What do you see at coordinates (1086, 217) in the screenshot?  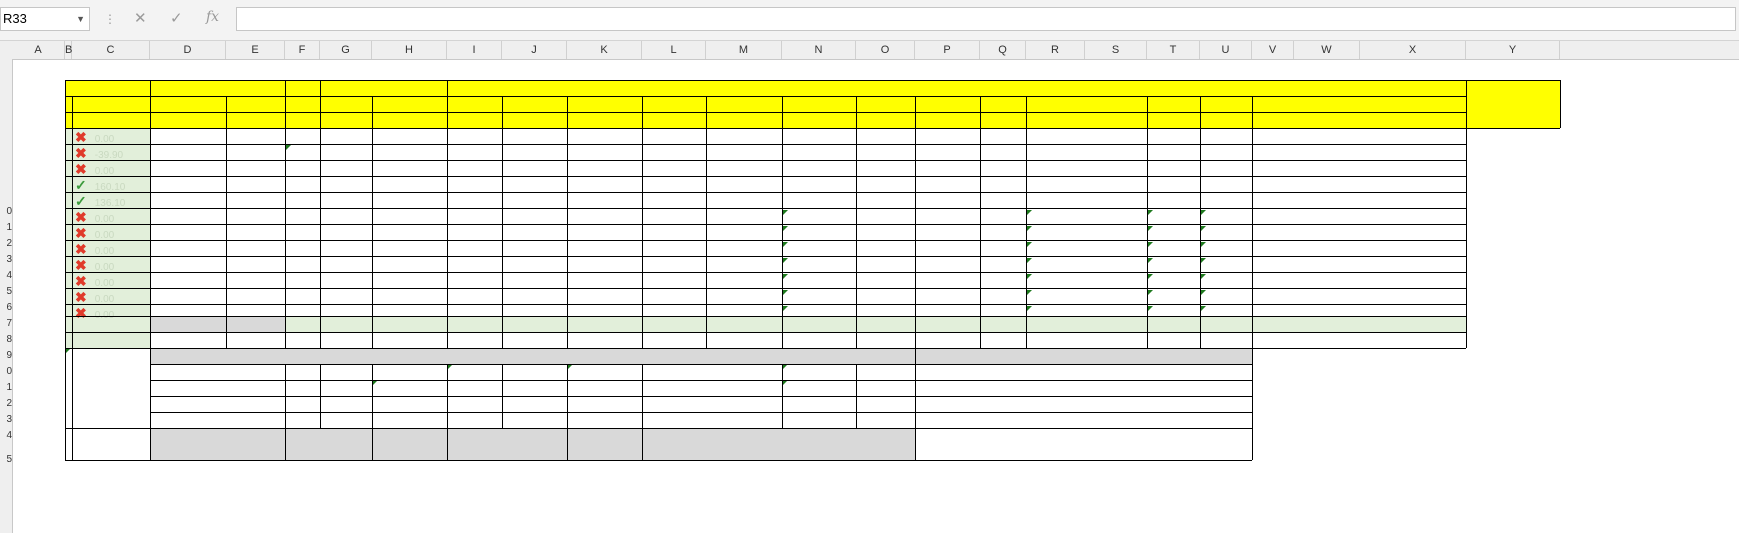 I see `empty-return` at bounding box center [1086, 217].